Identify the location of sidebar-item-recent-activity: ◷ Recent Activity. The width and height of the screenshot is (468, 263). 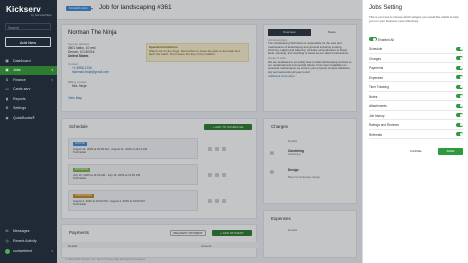
(28, 241).